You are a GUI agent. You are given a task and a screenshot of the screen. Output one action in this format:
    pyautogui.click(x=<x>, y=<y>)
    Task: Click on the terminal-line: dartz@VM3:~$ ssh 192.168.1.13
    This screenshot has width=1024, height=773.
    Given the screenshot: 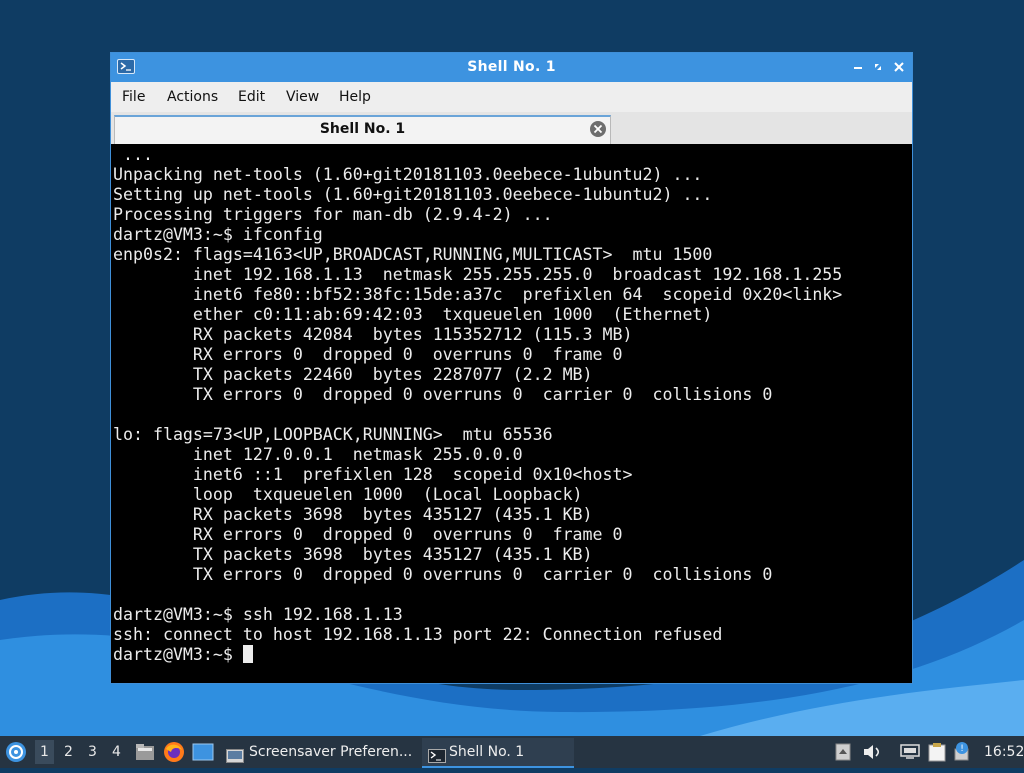 What is the action you would take?
    pyautogui.click(x=258, y=614)
    